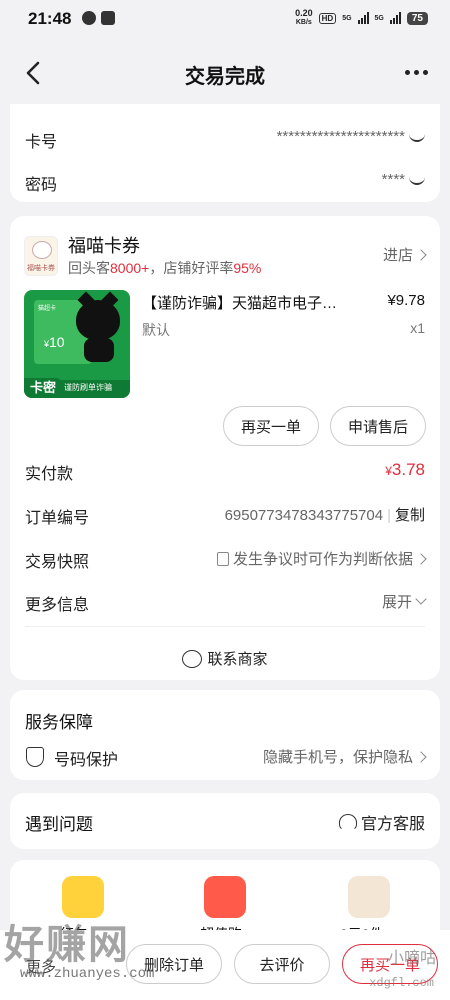 The width and height of the screenshot is (450, 1000). I want to click on number-protection-label: 号码保护, so click(86, 760).